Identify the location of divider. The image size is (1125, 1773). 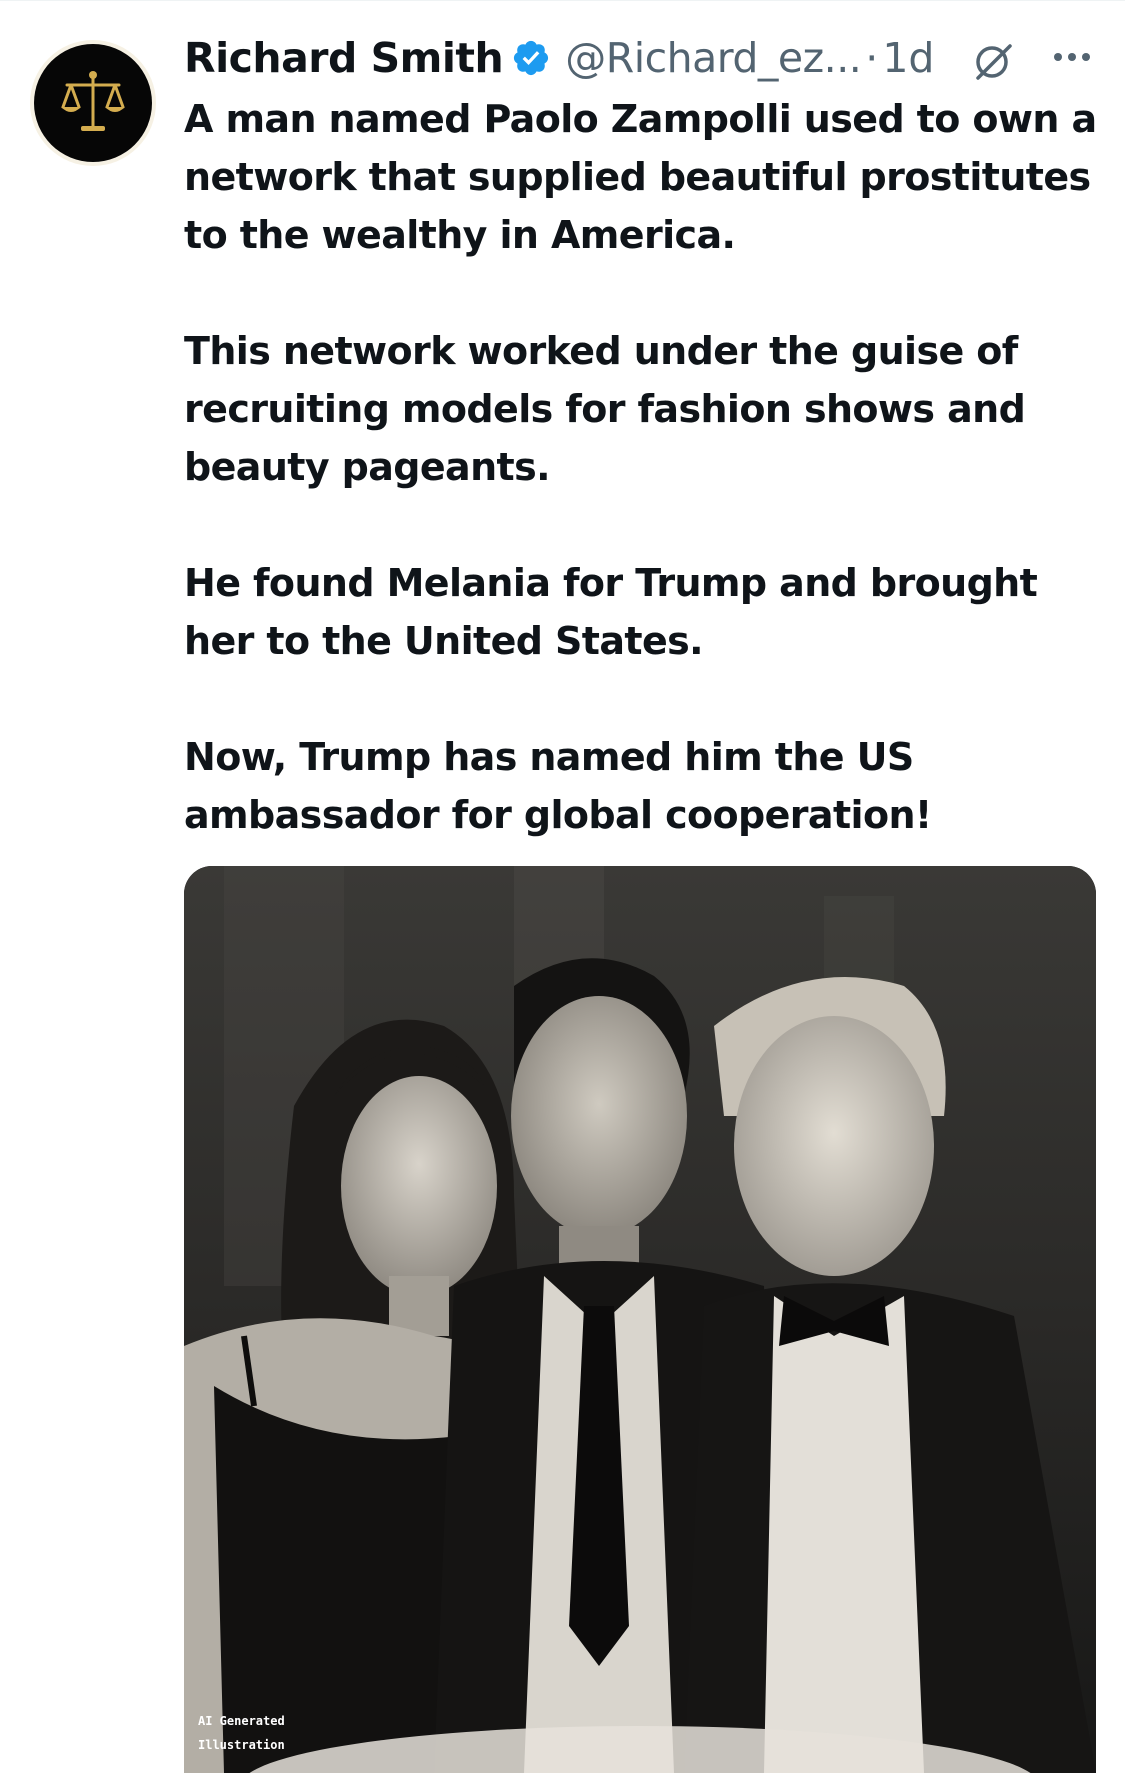
(562, 0).